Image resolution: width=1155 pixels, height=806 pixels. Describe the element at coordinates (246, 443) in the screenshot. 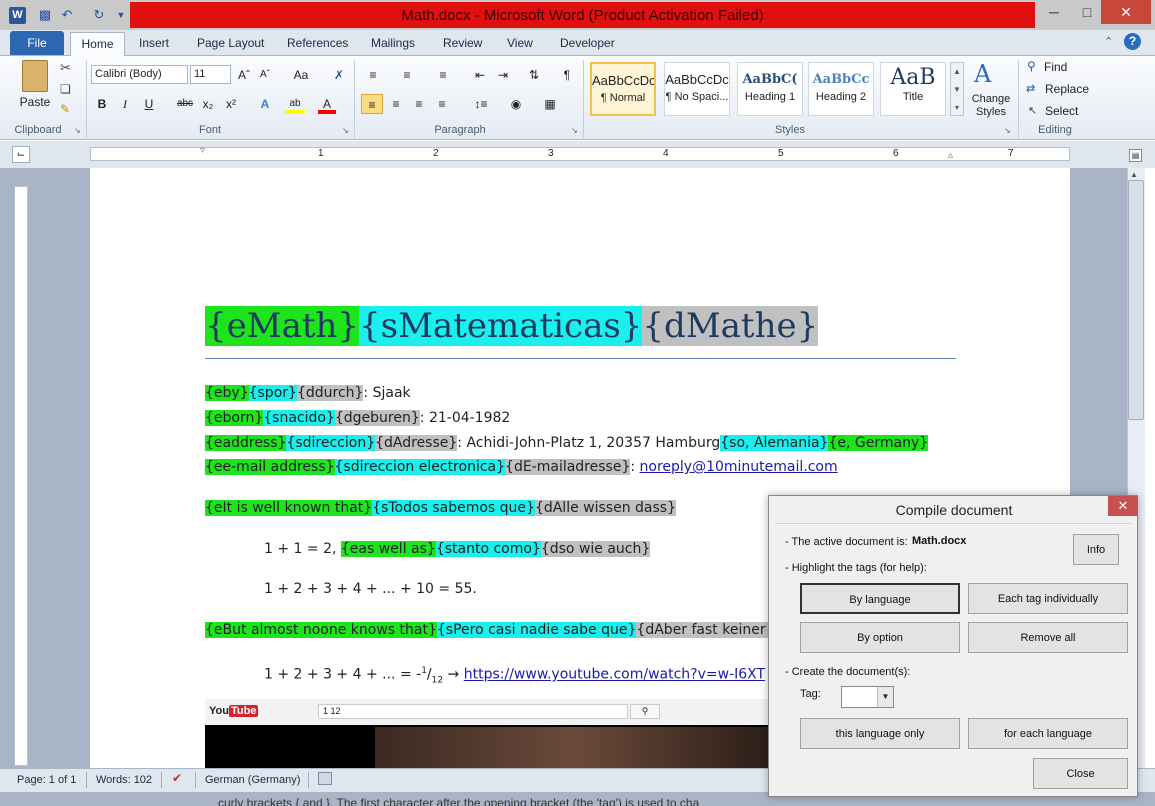

I see `tag-english: {eaddress}` at that location.